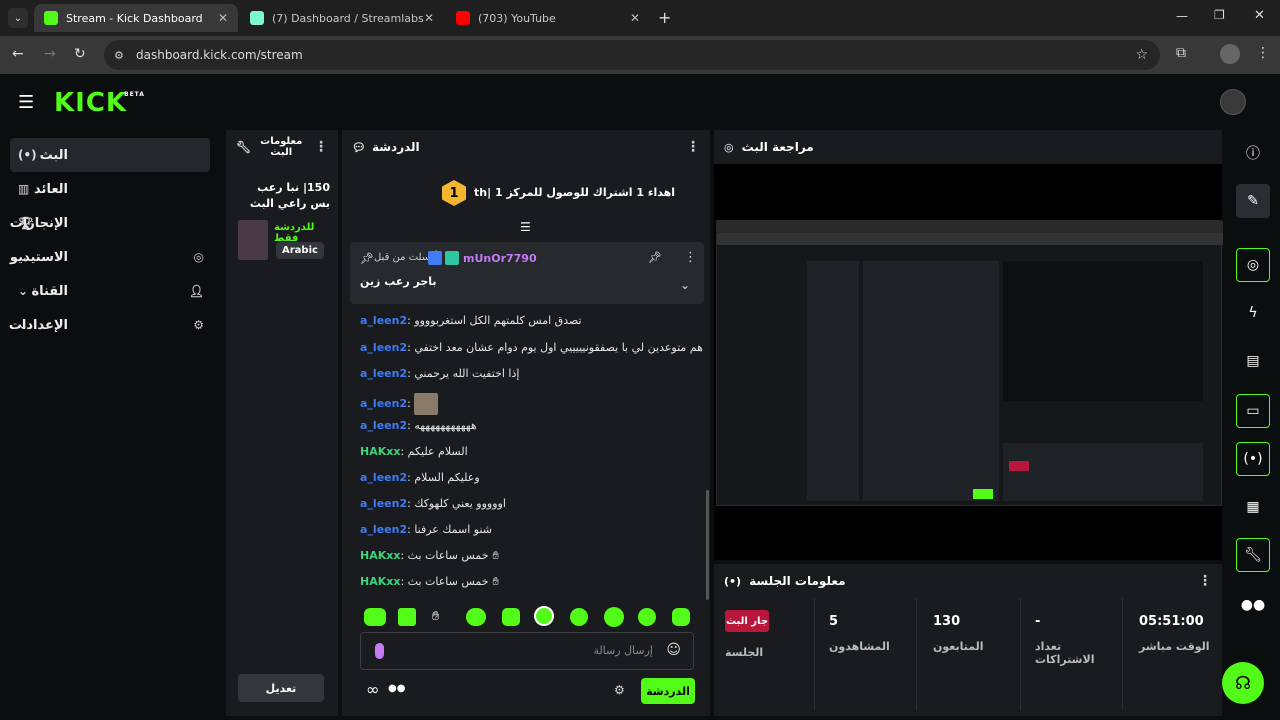 The image size is (1280, 720). I want to click on stream-info-toggle-icon: 🔧︎, so click(1253, 555).